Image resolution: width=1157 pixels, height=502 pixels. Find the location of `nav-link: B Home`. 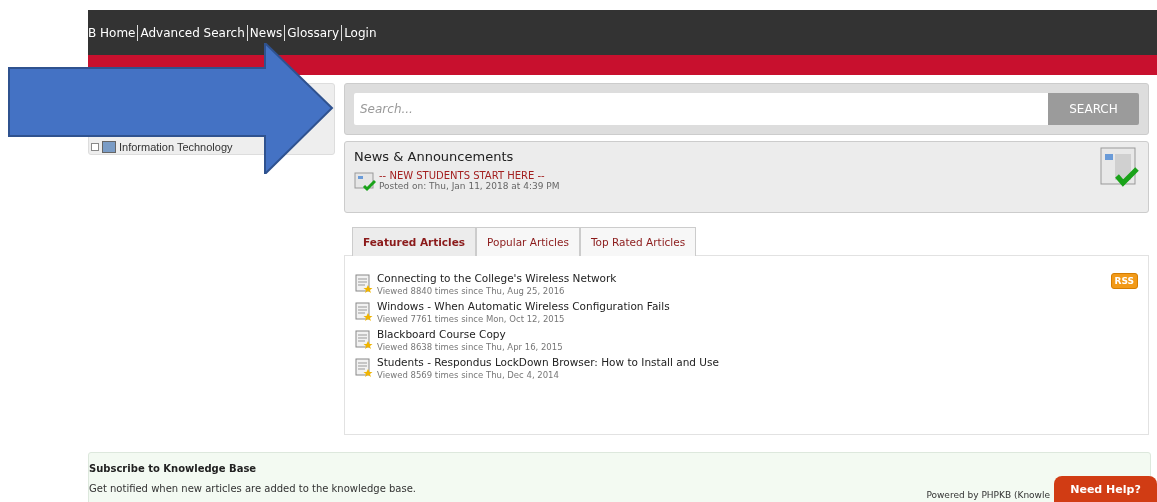

nav-link: B Home is located at coordinates (113, 32).